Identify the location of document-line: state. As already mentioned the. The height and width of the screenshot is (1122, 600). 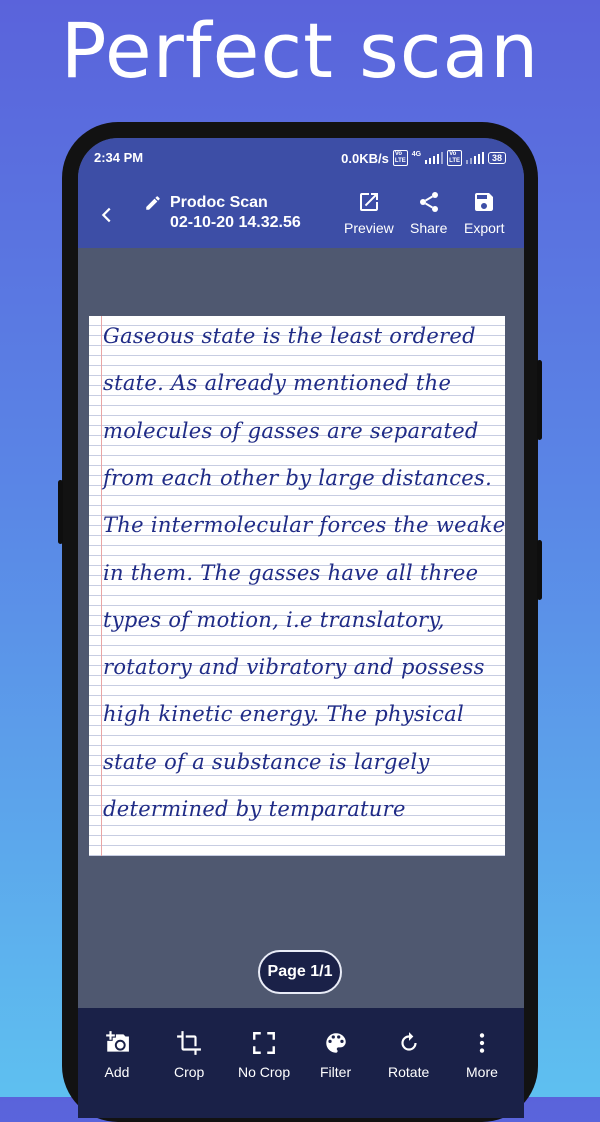
(277, 383).